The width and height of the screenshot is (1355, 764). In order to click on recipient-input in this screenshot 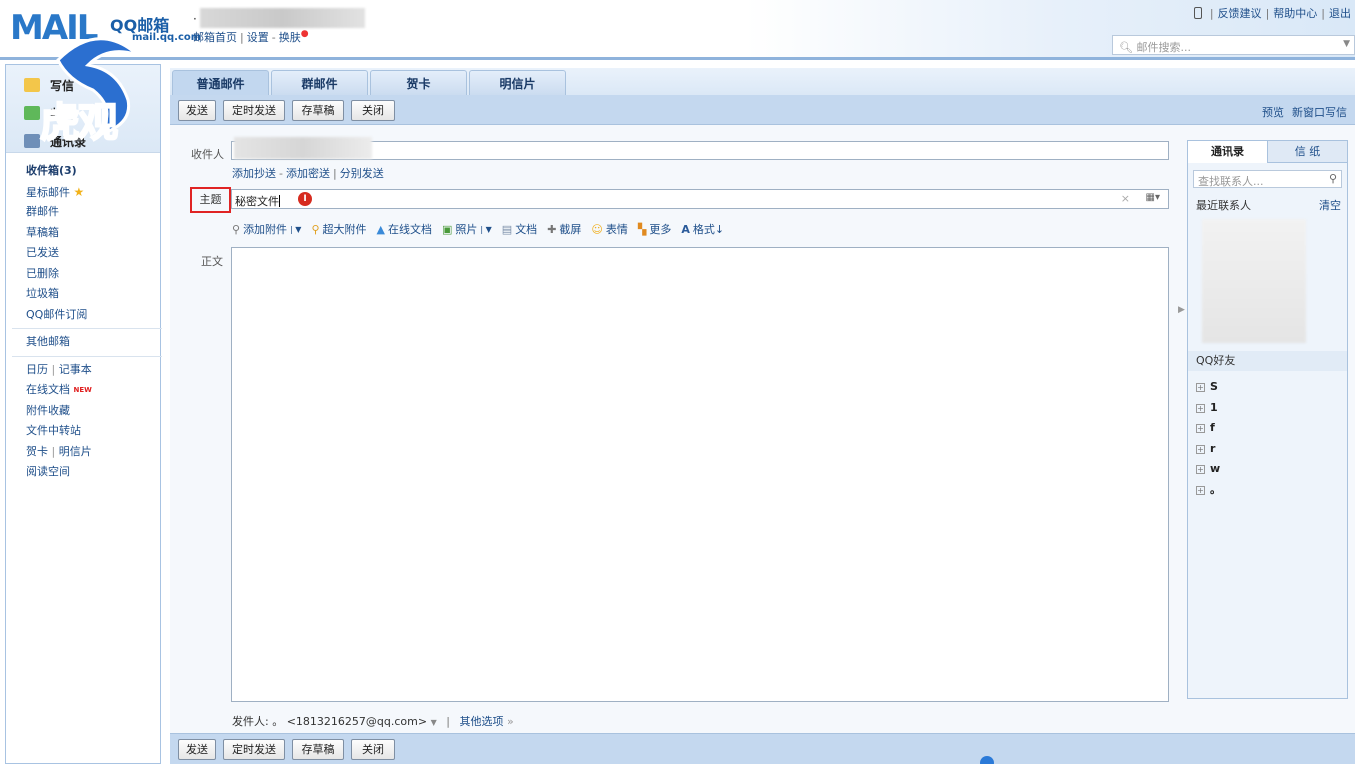, I will do `click(700, 148)`.